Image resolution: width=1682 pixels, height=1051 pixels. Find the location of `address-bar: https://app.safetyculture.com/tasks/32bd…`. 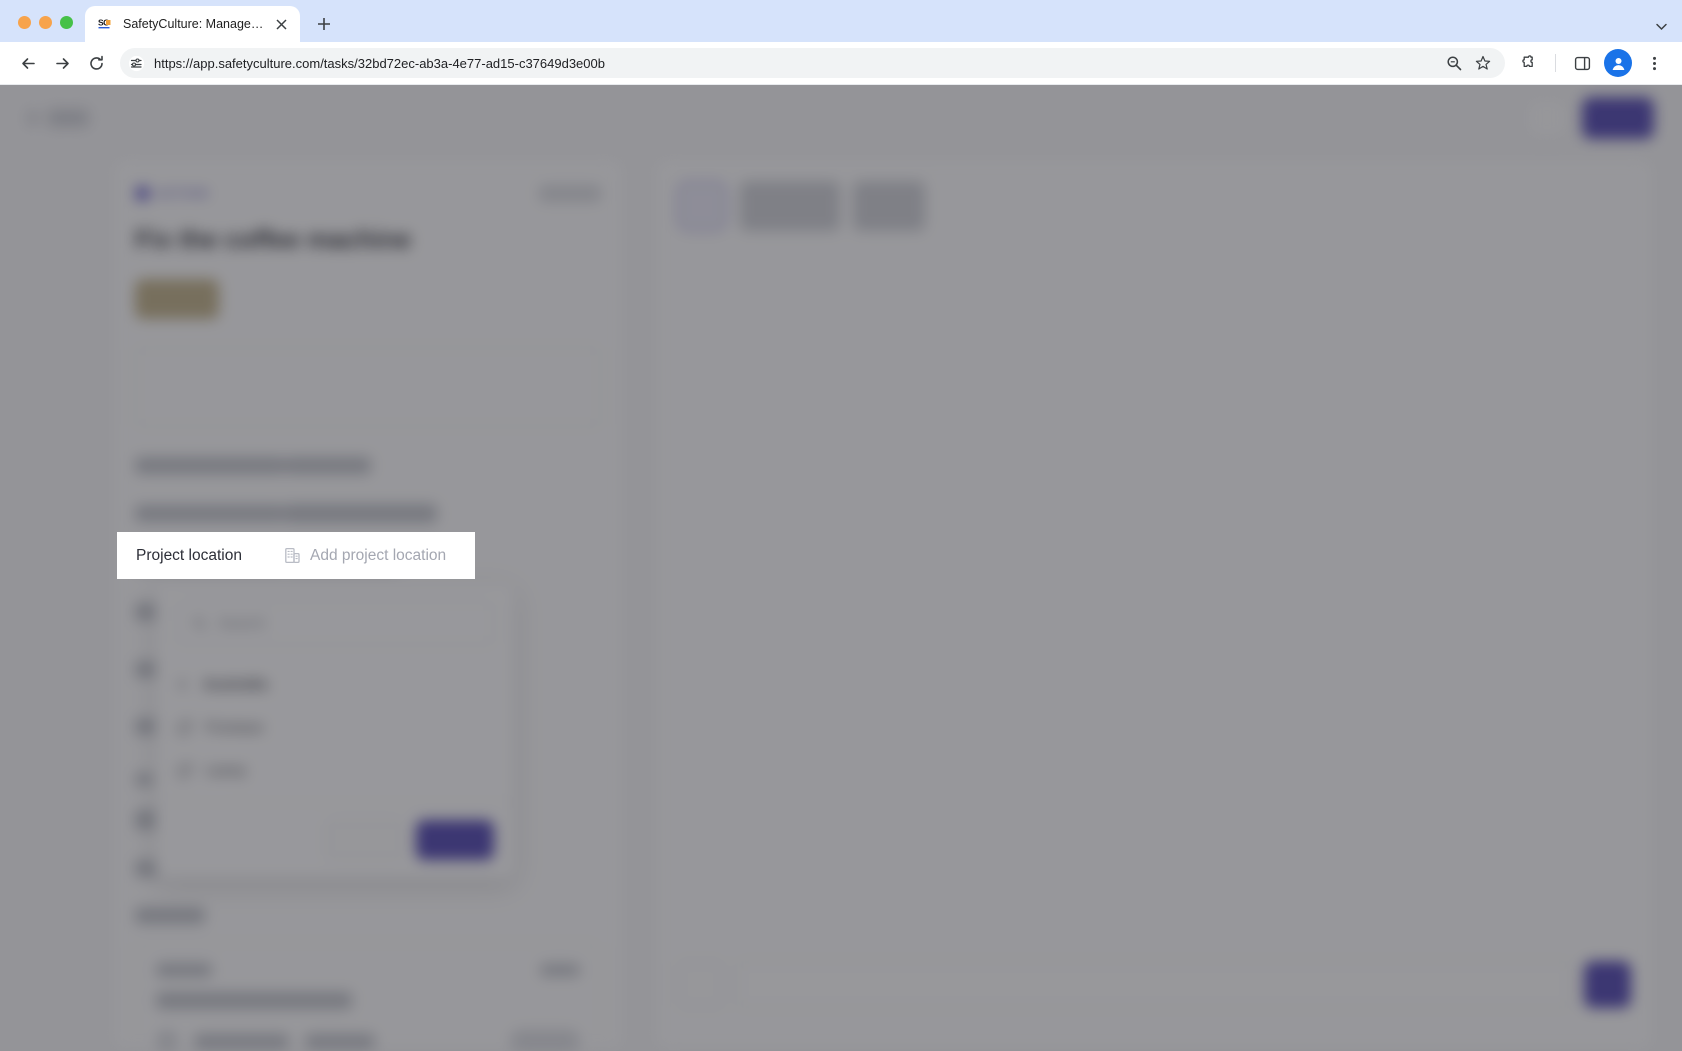

address-bar: https://app.safetyculture.com/tasks/32bd… is located at coordinates (812, 63).